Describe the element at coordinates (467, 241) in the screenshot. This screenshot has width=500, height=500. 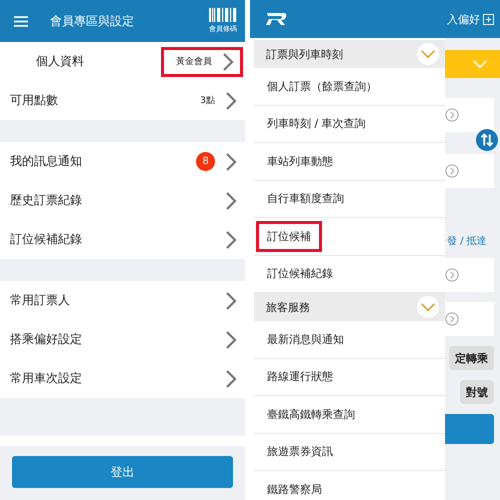
I see `direction-label: 發 / 抵達` at that location.